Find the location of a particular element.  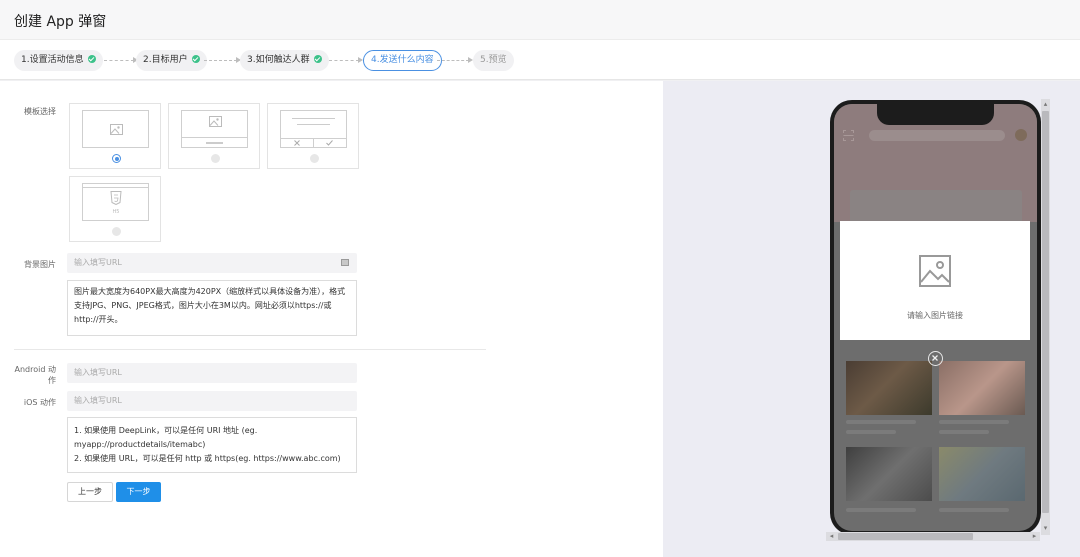

popup-close-button is located at coordinates (935, 358).